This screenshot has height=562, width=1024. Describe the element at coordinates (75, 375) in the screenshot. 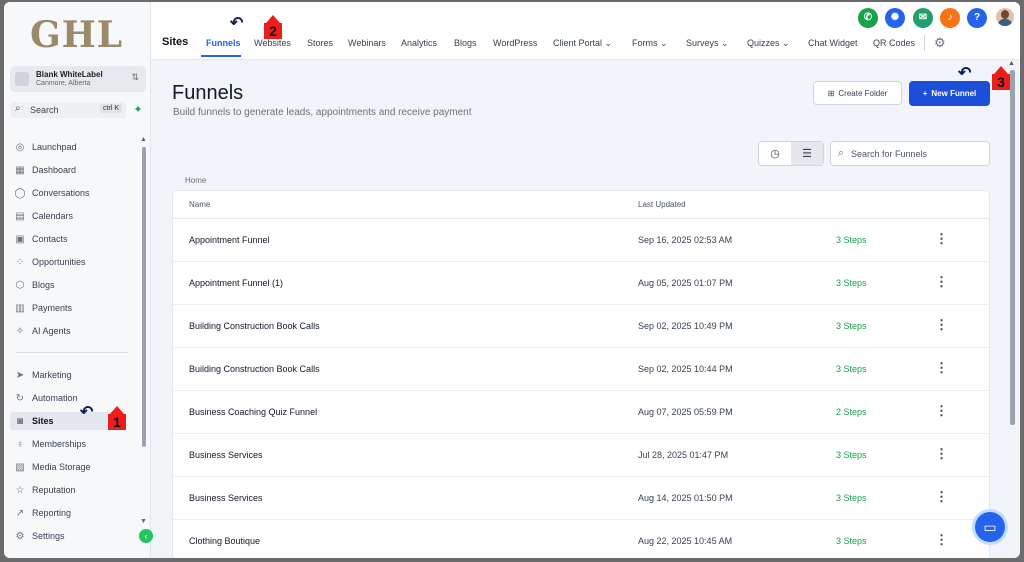

I see `sidebar-item-marketing: ➤ Marketing` at that location.